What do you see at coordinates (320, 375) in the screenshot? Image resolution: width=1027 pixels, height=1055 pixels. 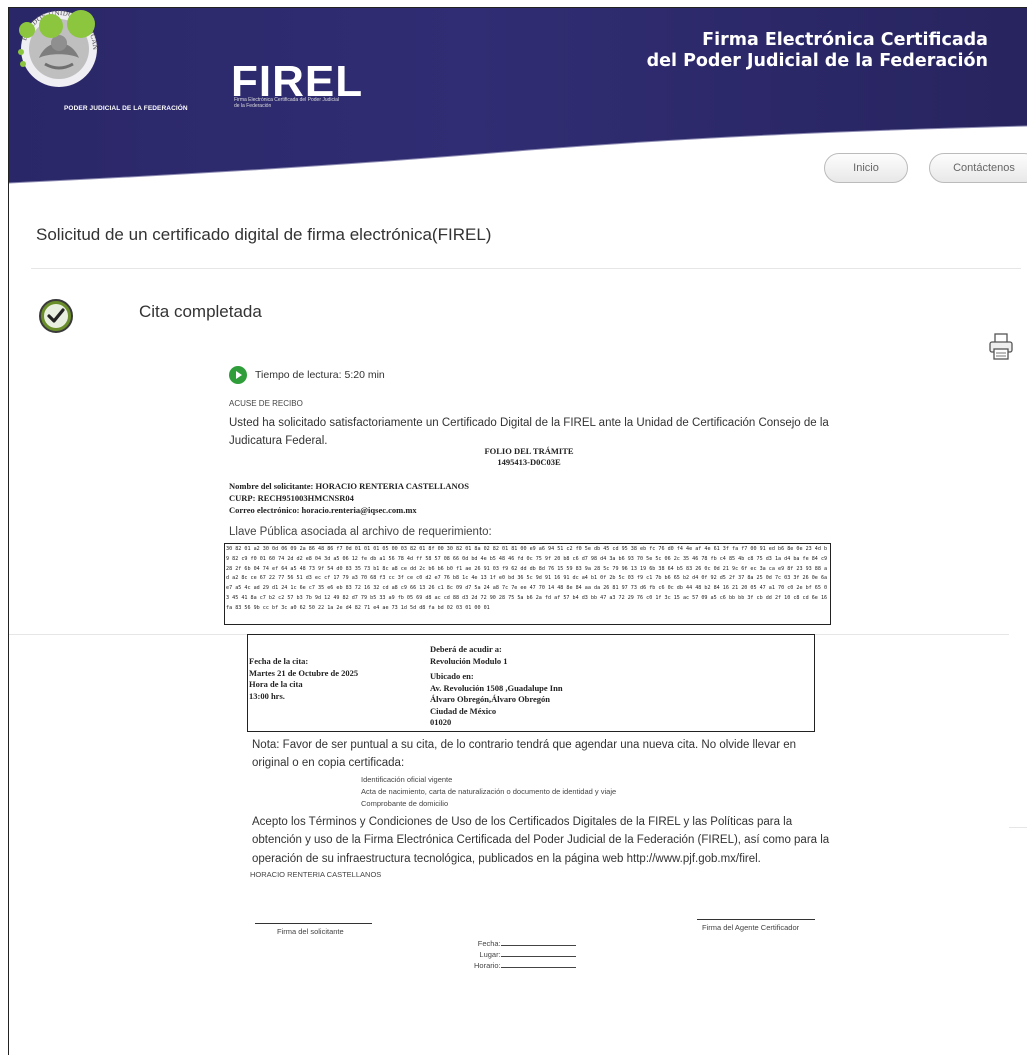 I see `reading-time-text: Tiempo de lectura: 5:20 min` at bounding box center [320, 375].